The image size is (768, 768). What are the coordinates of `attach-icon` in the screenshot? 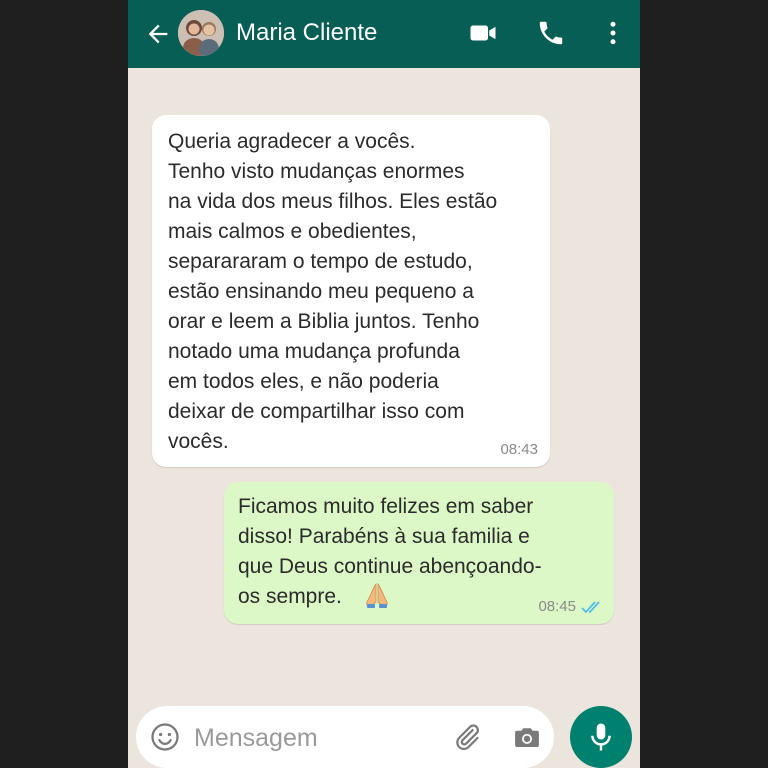 It's located at (467, 737).